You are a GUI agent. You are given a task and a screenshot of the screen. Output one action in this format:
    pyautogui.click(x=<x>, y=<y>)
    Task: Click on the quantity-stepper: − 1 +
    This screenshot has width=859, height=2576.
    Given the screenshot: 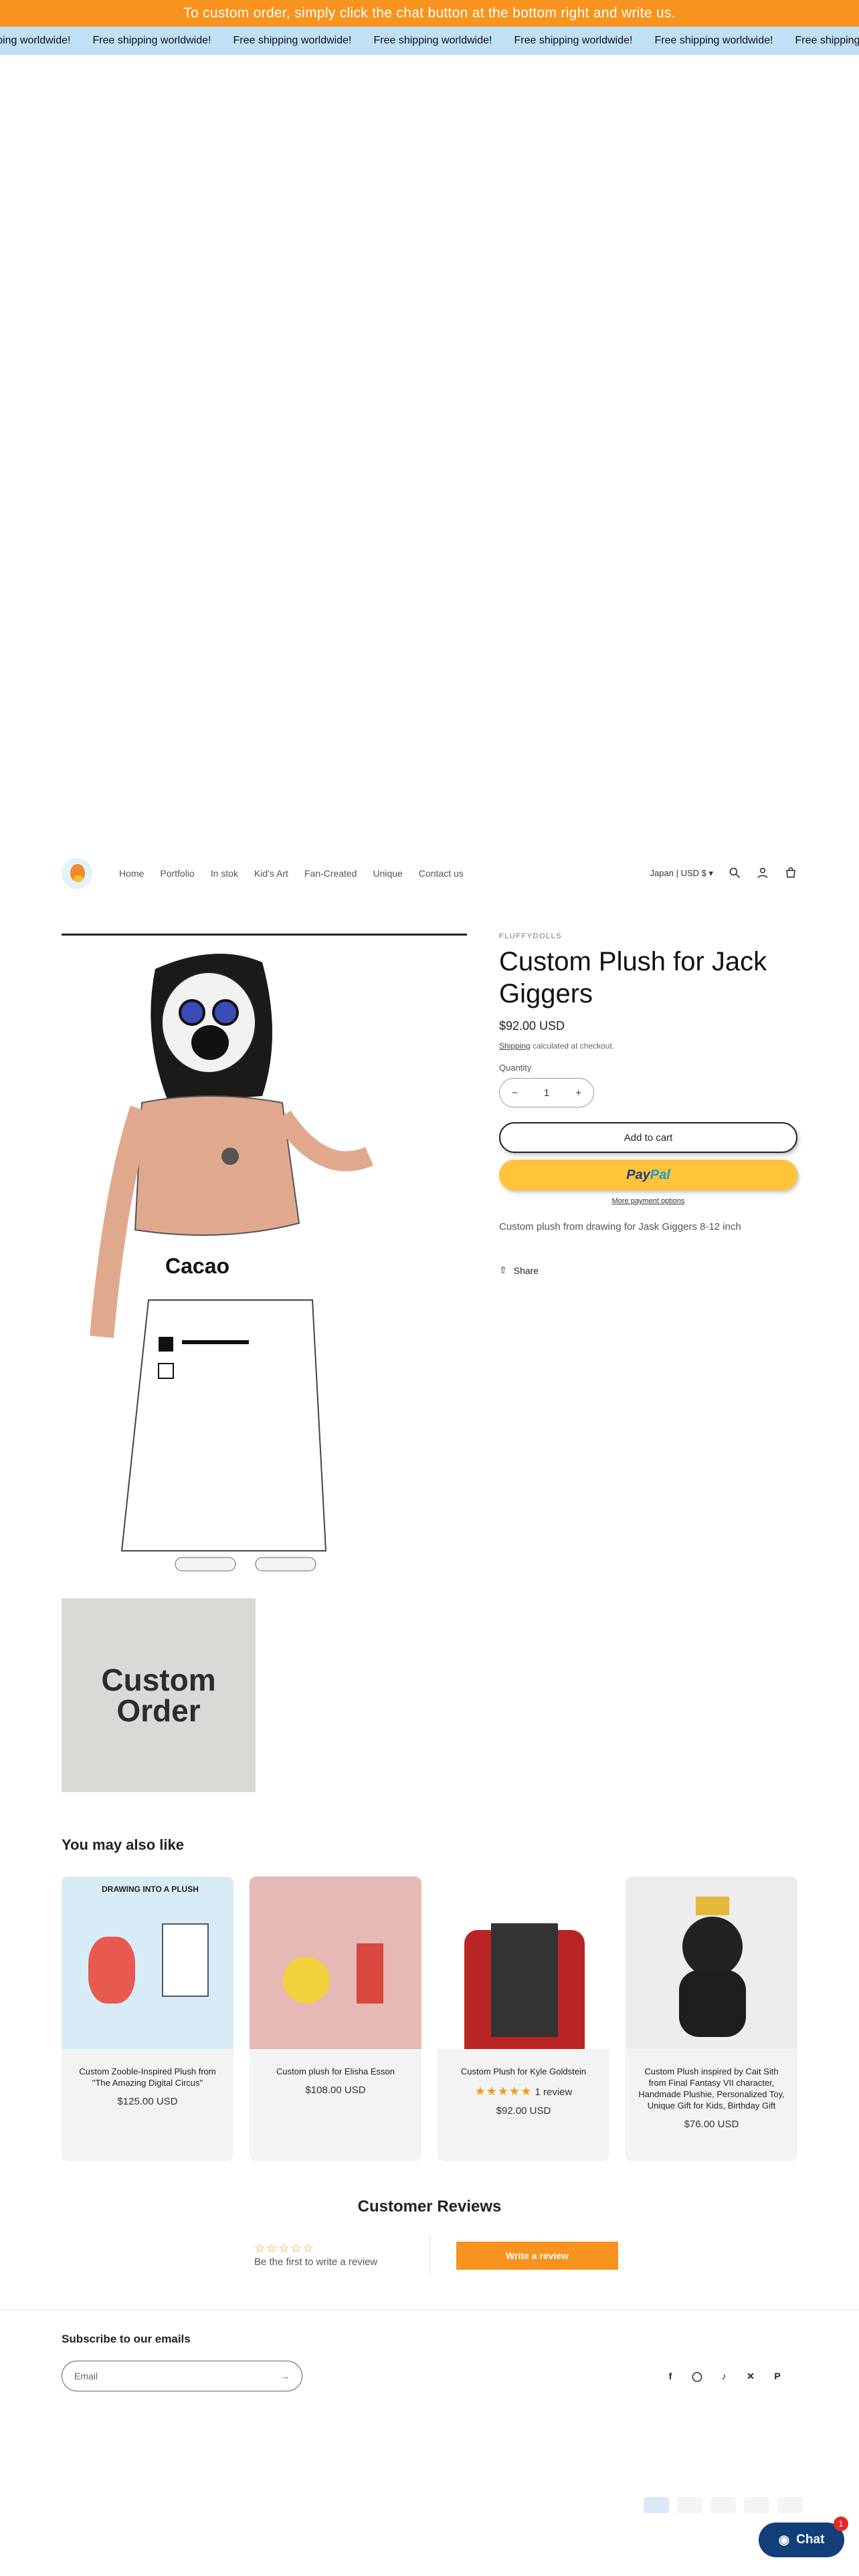 What is the action you would take?
    pyautogui.click(x=546, y=1092)
    